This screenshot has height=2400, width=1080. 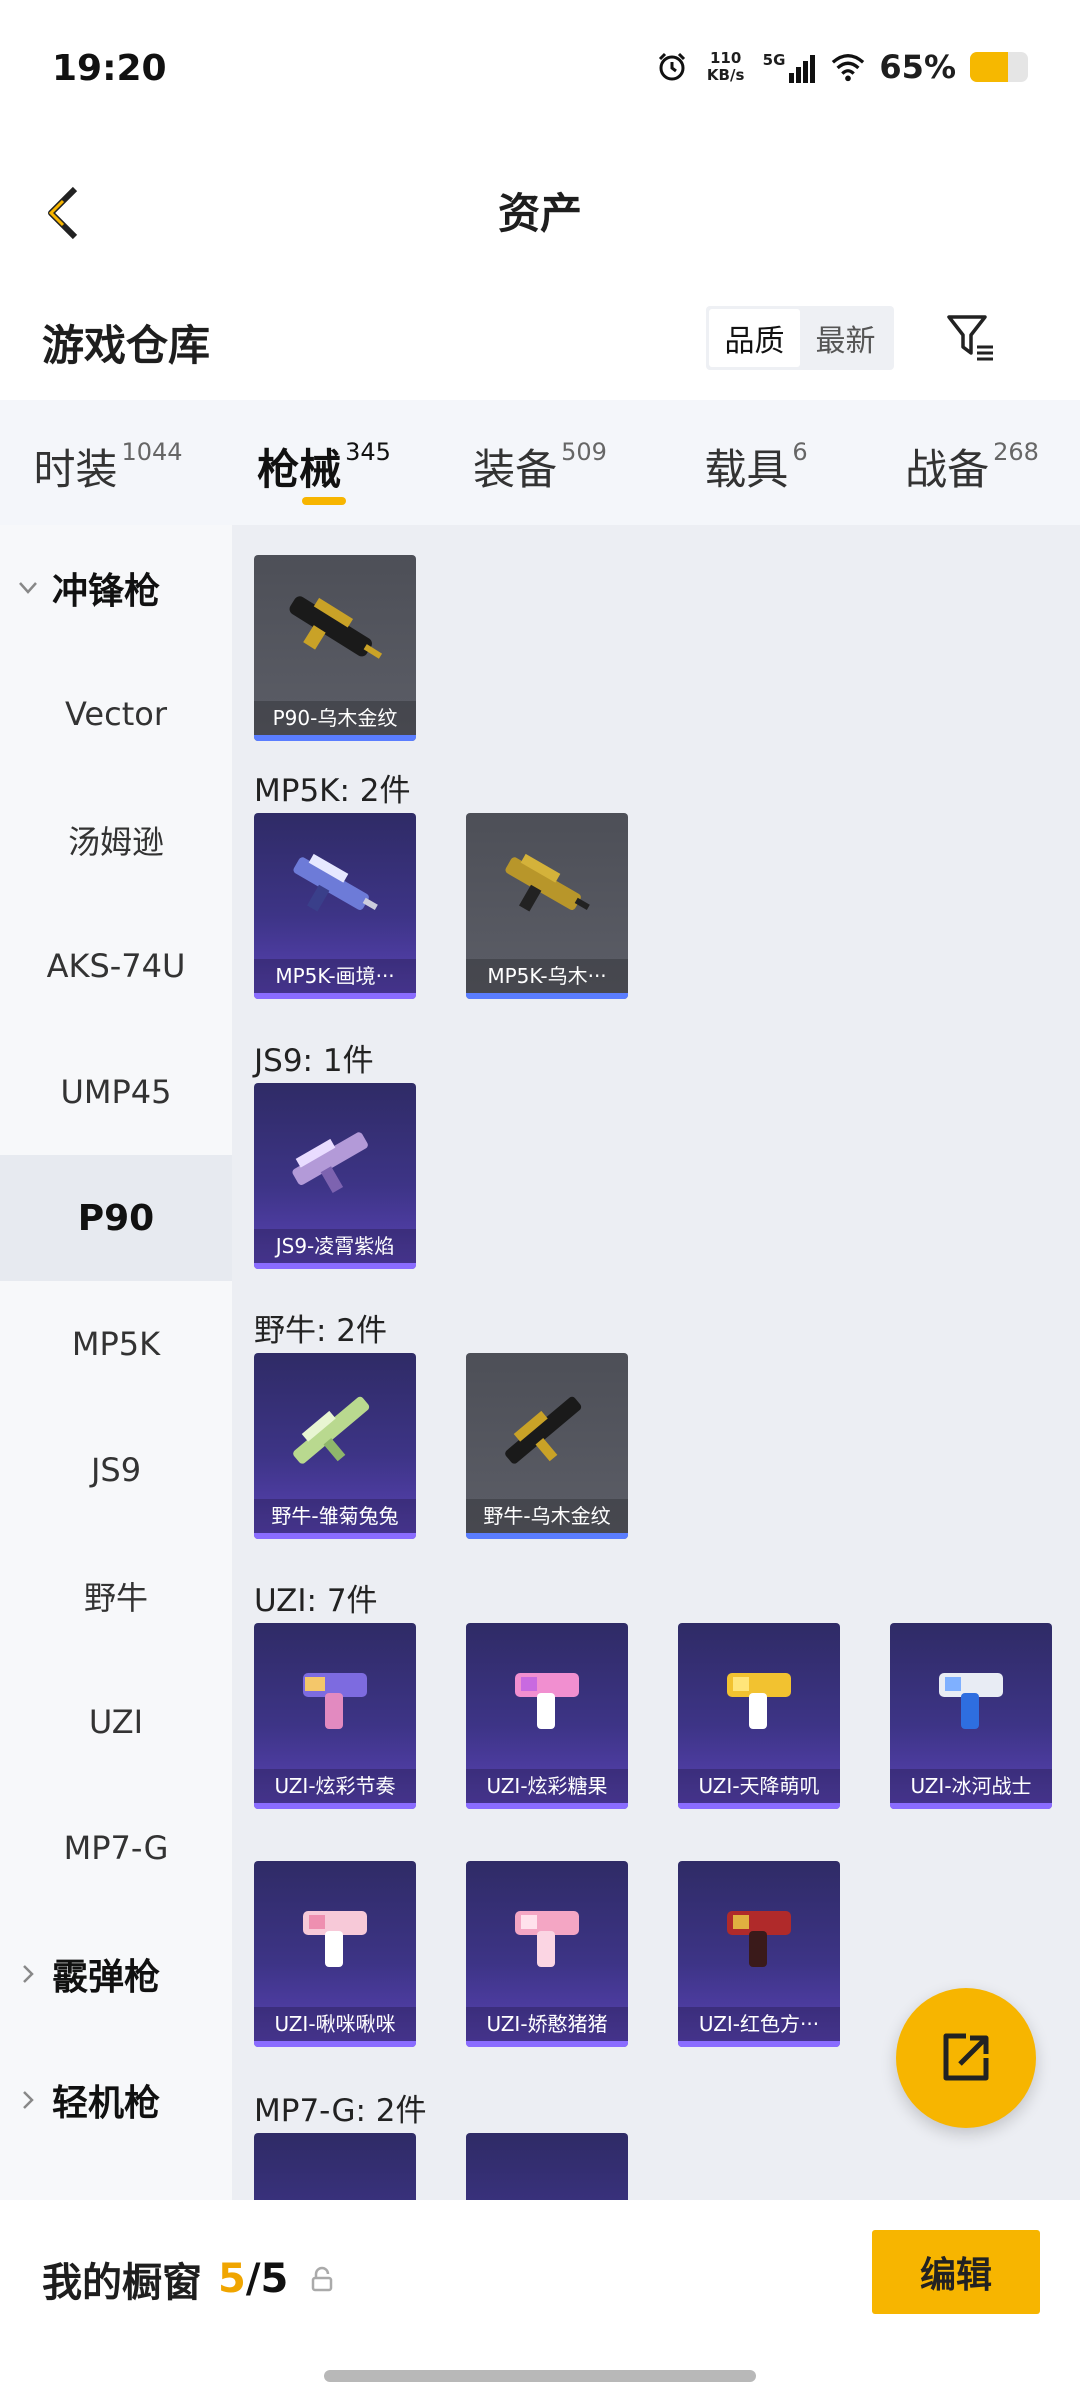 I want to click on signal-icon: 5G, so click(x=790, y=67).